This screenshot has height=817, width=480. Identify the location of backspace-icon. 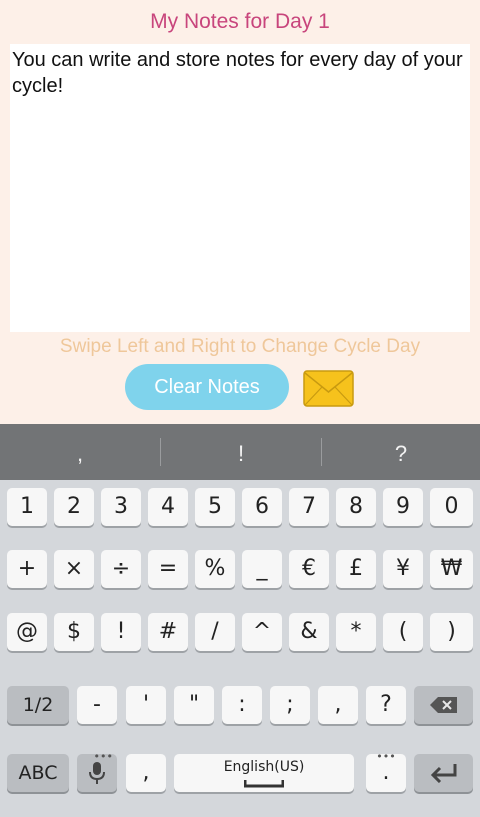
(443, 705).